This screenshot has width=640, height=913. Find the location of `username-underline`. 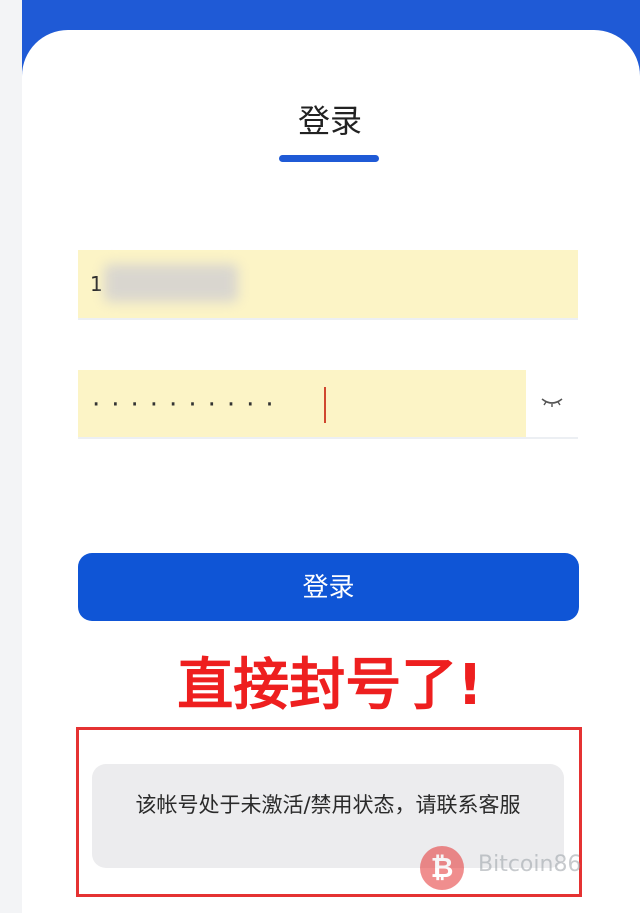

username-underline is located at coordinates (328, 319).